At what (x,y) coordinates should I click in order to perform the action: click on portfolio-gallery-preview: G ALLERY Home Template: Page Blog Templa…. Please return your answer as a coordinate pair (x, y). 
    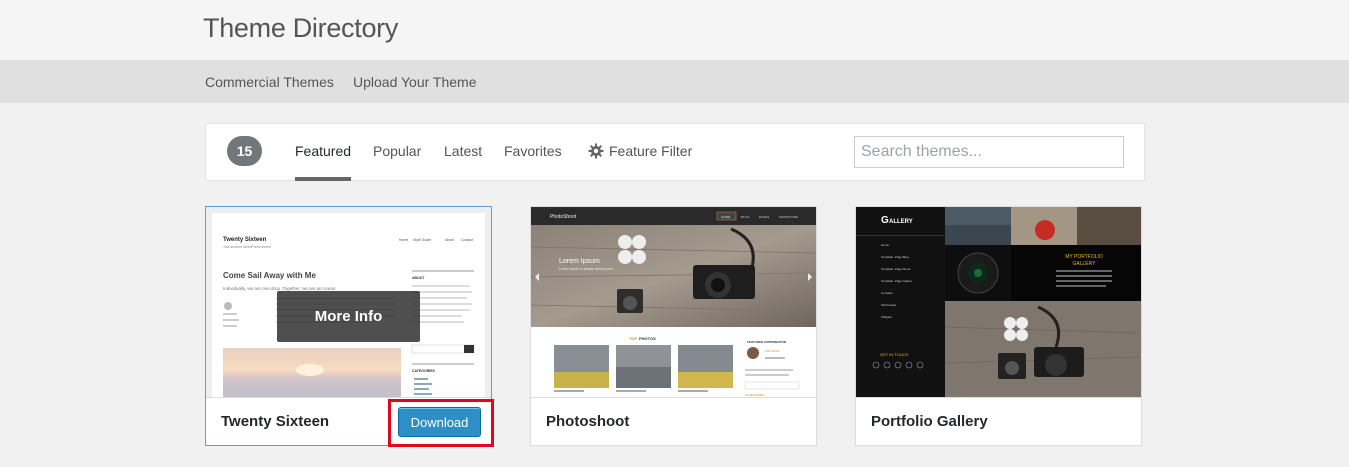
    Looking at the image, I should click on (998, 302).